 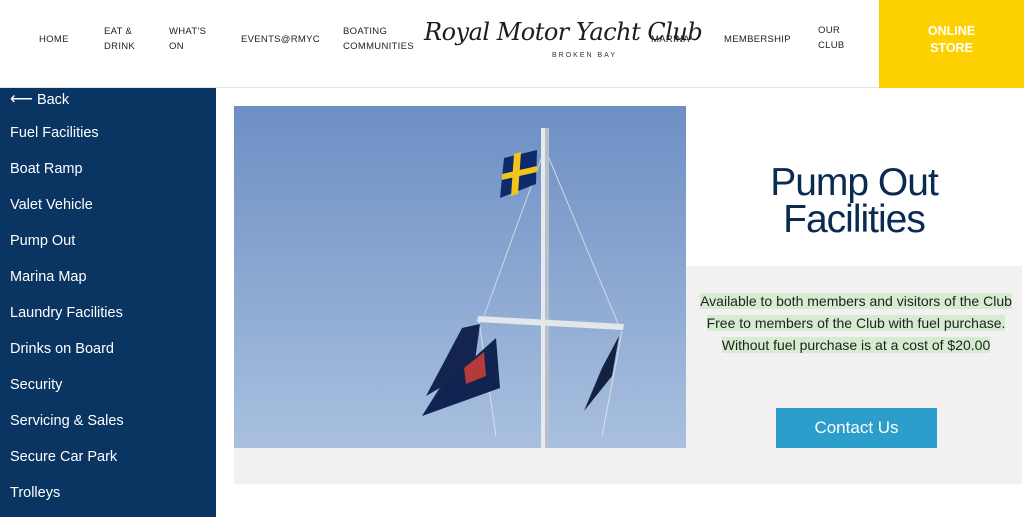 What do you see at coordinates (46, 169) in the screenshot?
I see `sidebar-item-boat-ramp: Boat Ramp` at bounding box center [46, 169].